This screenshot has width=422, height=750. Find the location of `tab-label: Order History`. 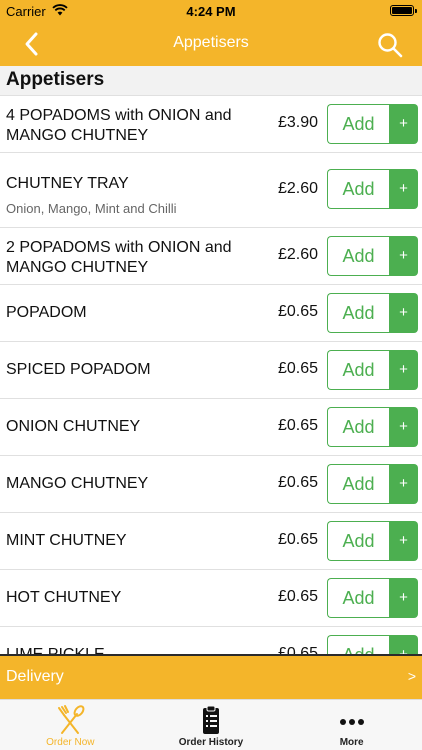

tab-label: Order History is located at coordinates (211, 742).